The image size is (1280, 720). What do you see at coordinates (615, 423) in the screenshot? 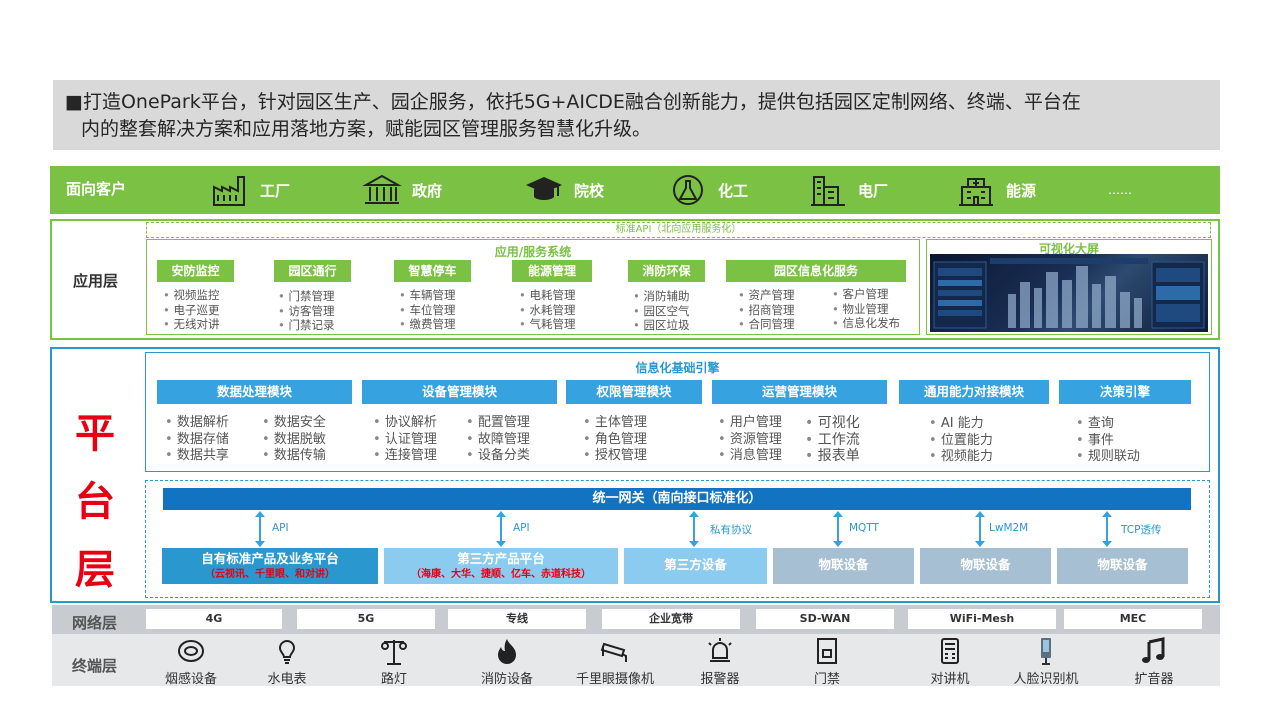
I see `list-item: 主体管理` at bounding box center [615, 423].